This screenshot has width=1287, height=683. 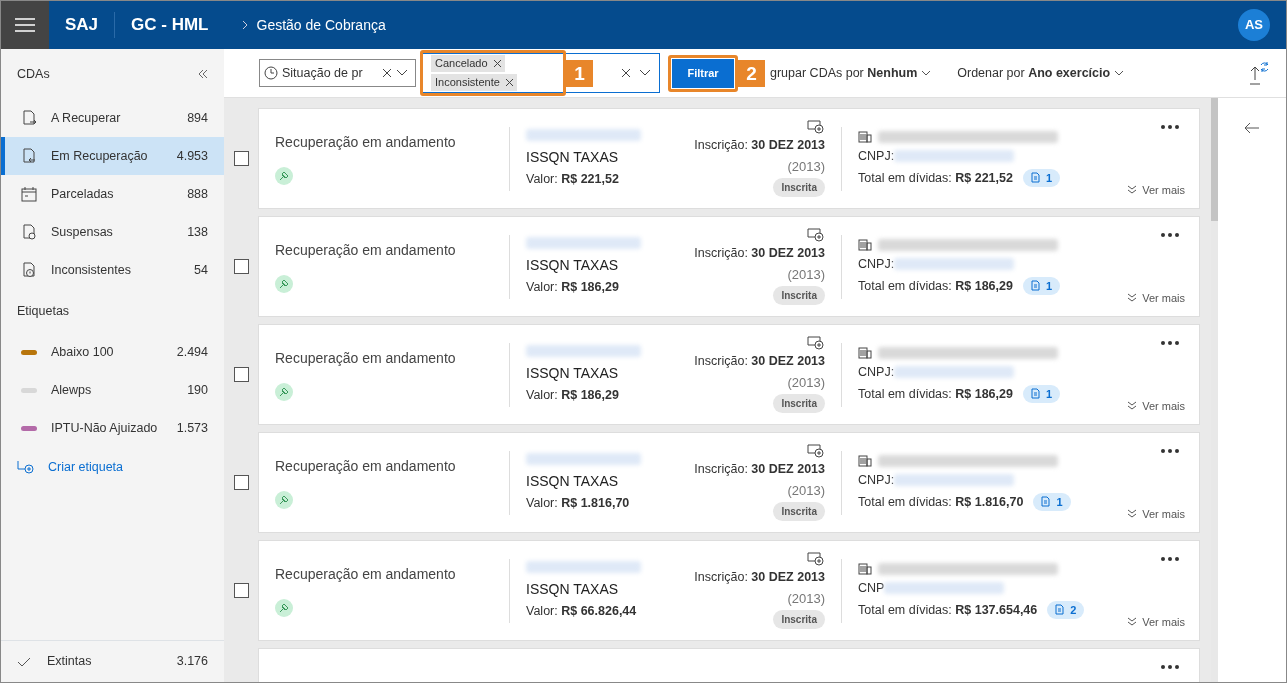 I want to click on total-text: Total em dívidas: R$ 1.816,70, so click(x=941, y=502).